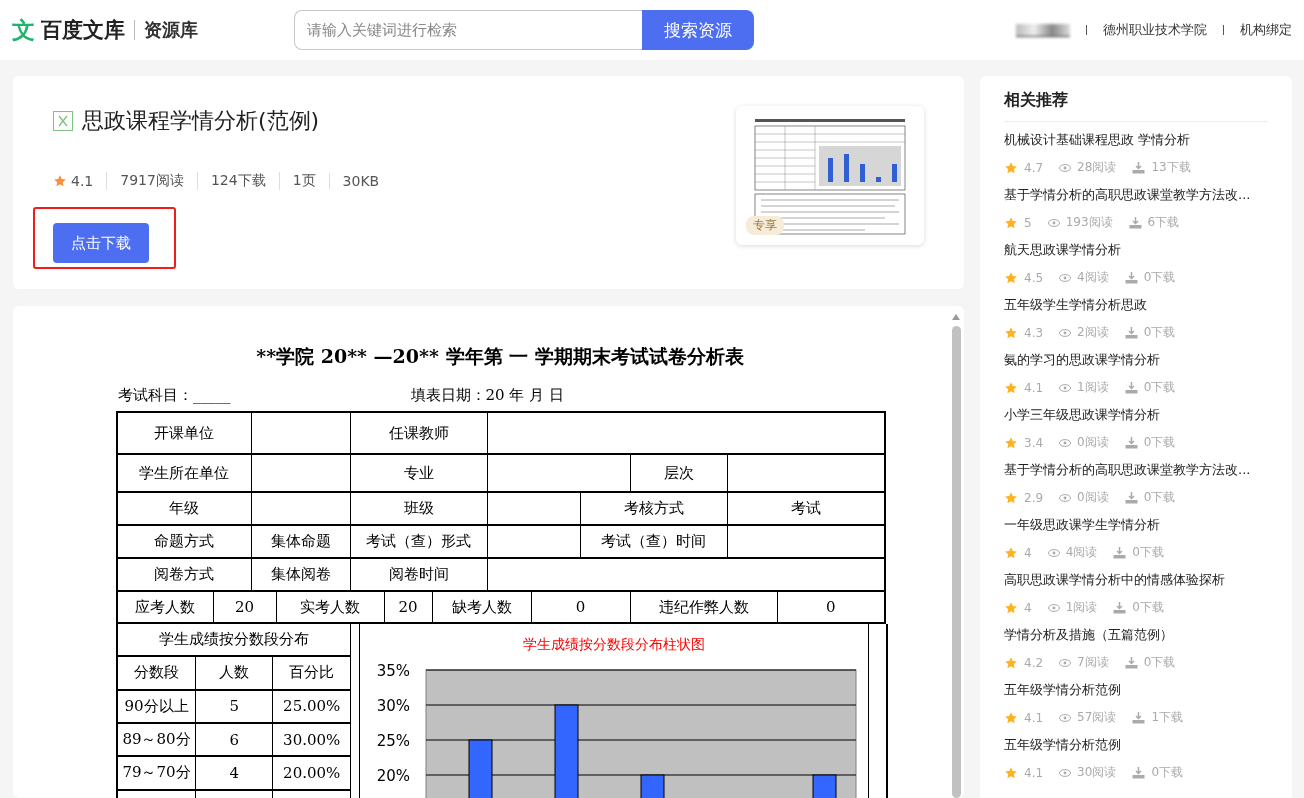 The height and width of the screenshot is (798, 1304). What do you see at coordinates (1136, 635) in the screenshot?
I see `recommendation-link: 学情分析及措施（五篇范例）` at bounding box center [1136, 635].